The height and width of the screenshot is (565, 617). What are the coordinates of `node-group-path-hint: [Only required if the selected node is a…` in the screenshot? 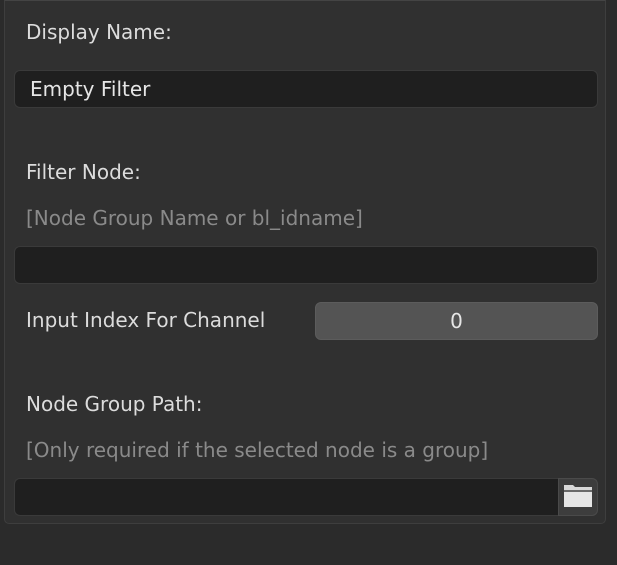 It's located at (257, 450).